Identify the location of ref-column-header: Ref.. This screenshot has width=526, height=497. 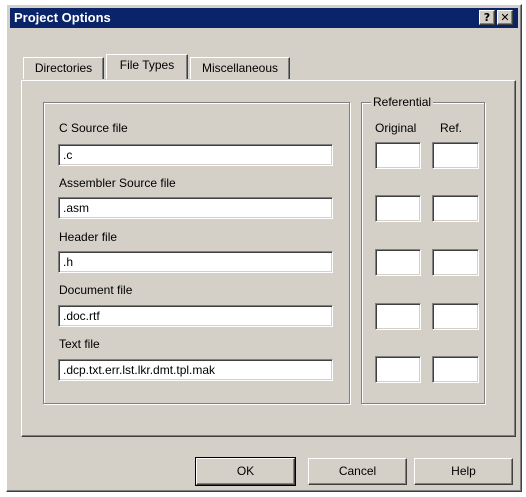
(451, 128).